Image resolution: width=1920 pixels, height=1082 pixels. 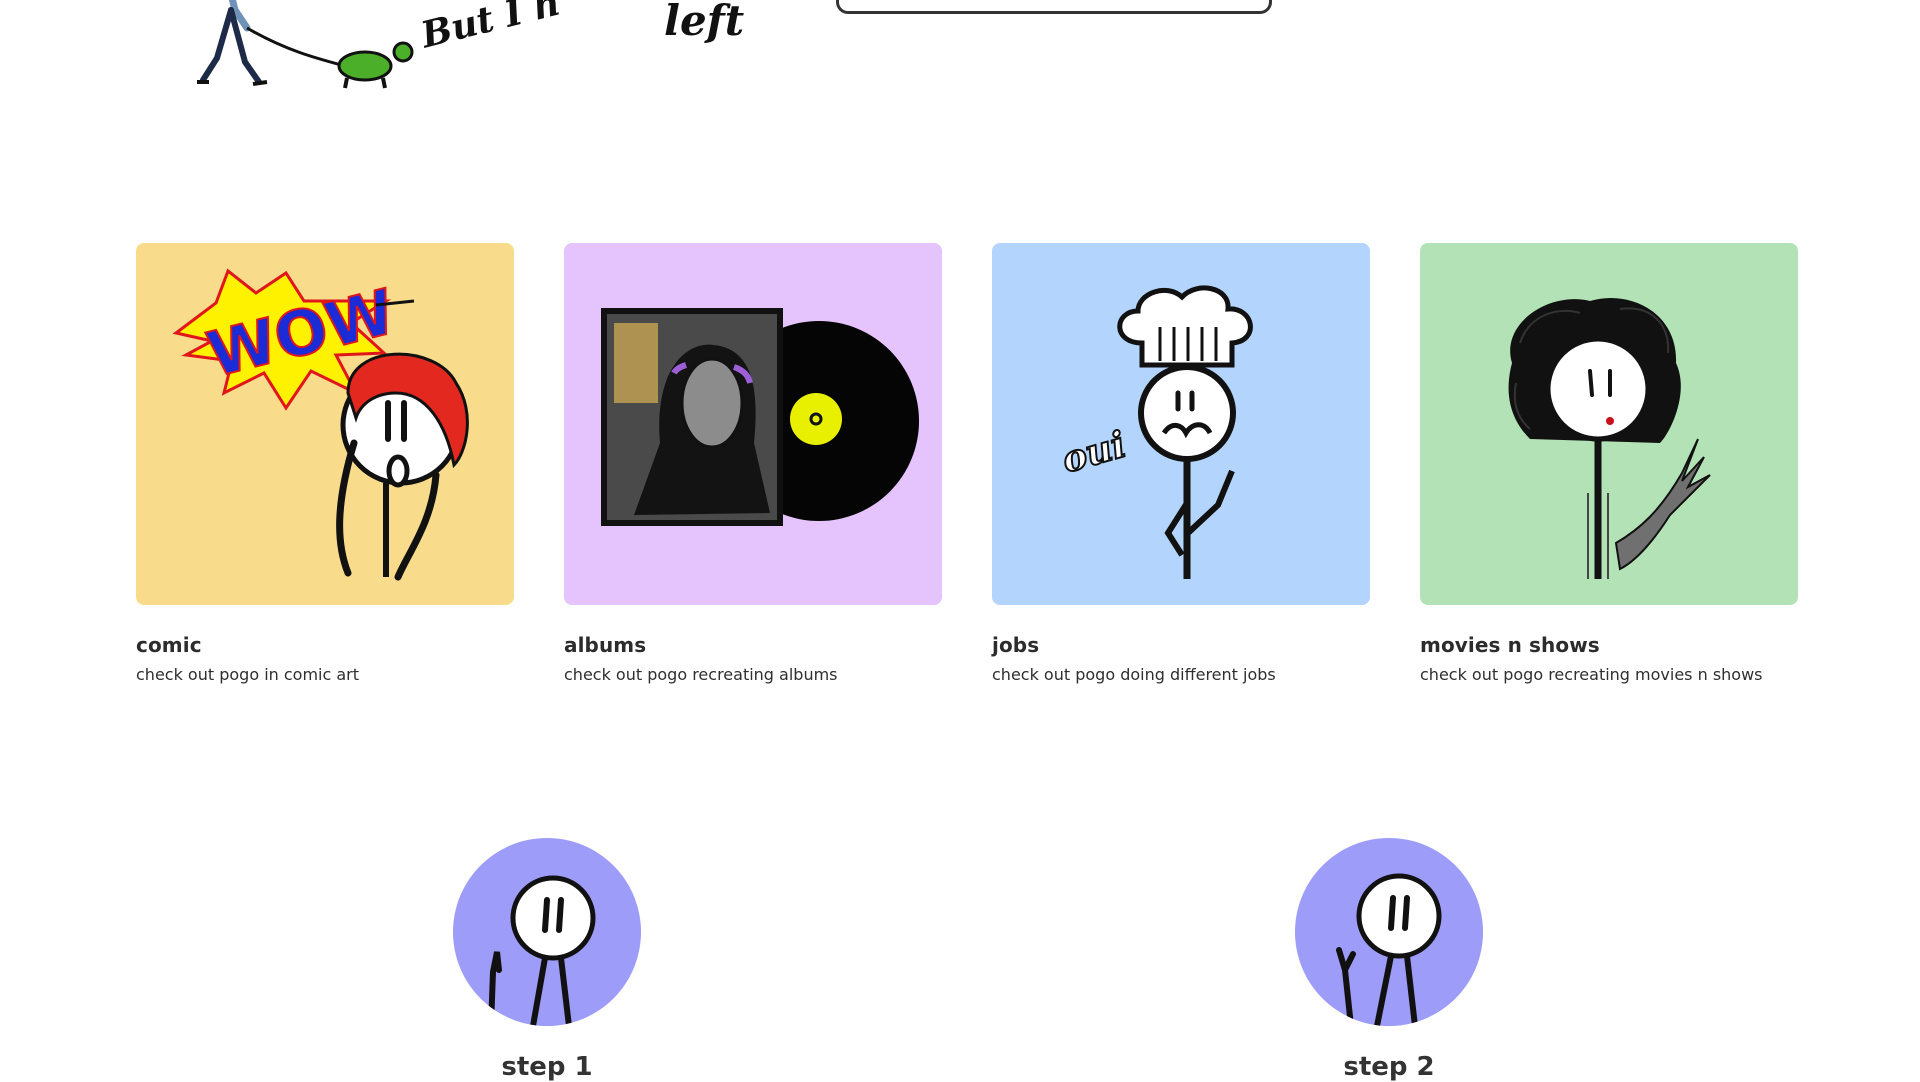 I want to click on hero-section: But I h left, so click(x=960, y=70).